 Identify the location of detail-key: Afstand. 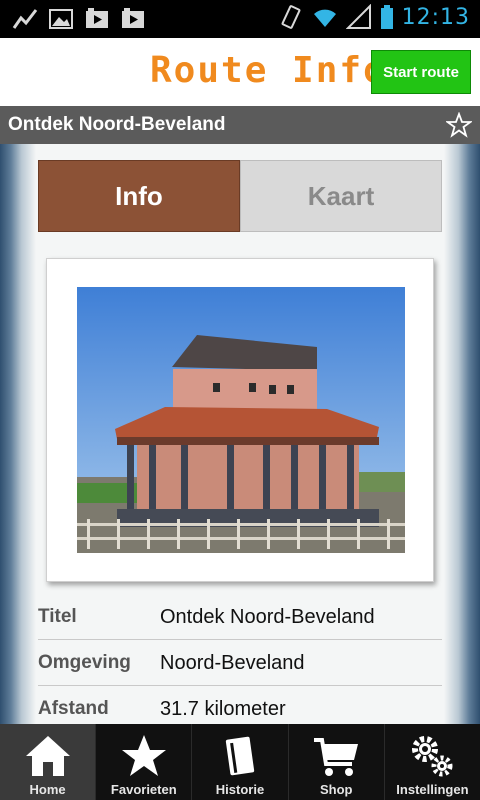
(73, 708).